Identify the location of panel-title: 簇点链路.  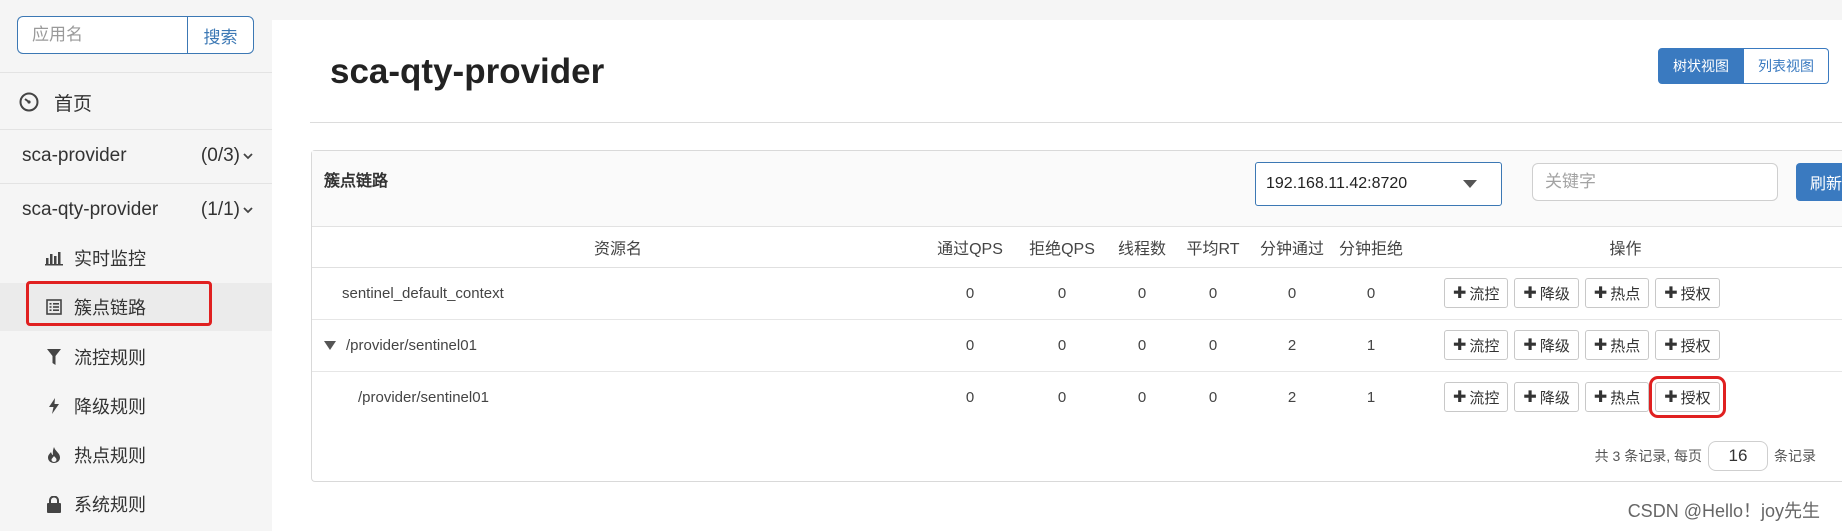
(356, 181).